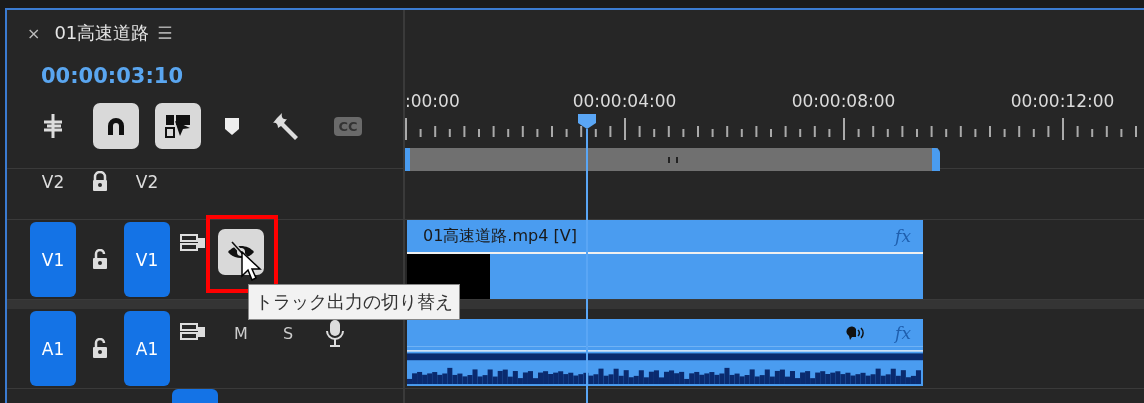 The height and width of the screenshot is (403, 1144). What do you see at coordinates (335, 333) in the screenshot?
I see `microphone-icon` at bounding box center [335, 333].